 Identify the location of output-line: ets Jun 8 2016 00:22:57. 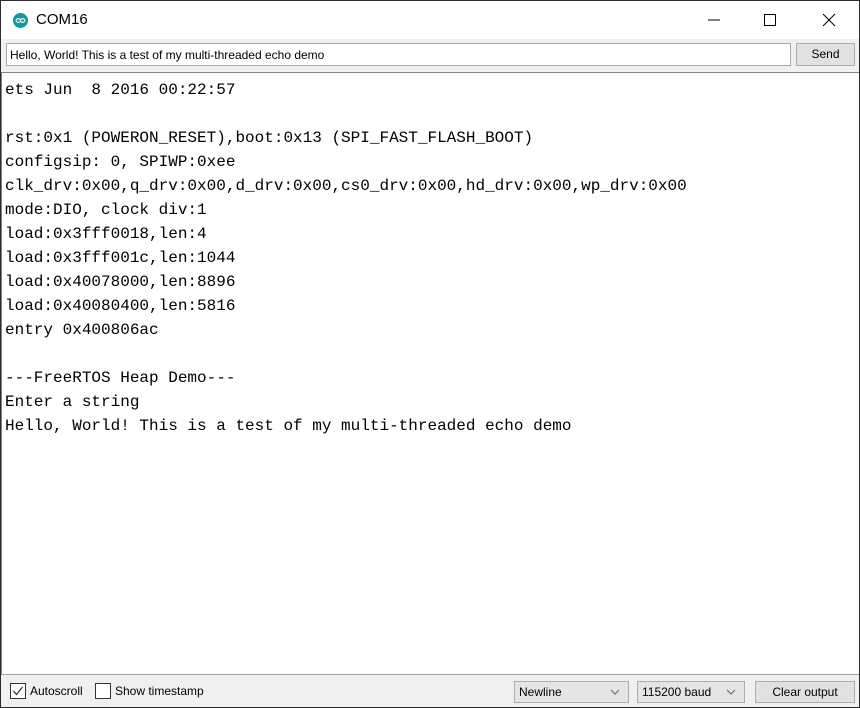
(120, 90).